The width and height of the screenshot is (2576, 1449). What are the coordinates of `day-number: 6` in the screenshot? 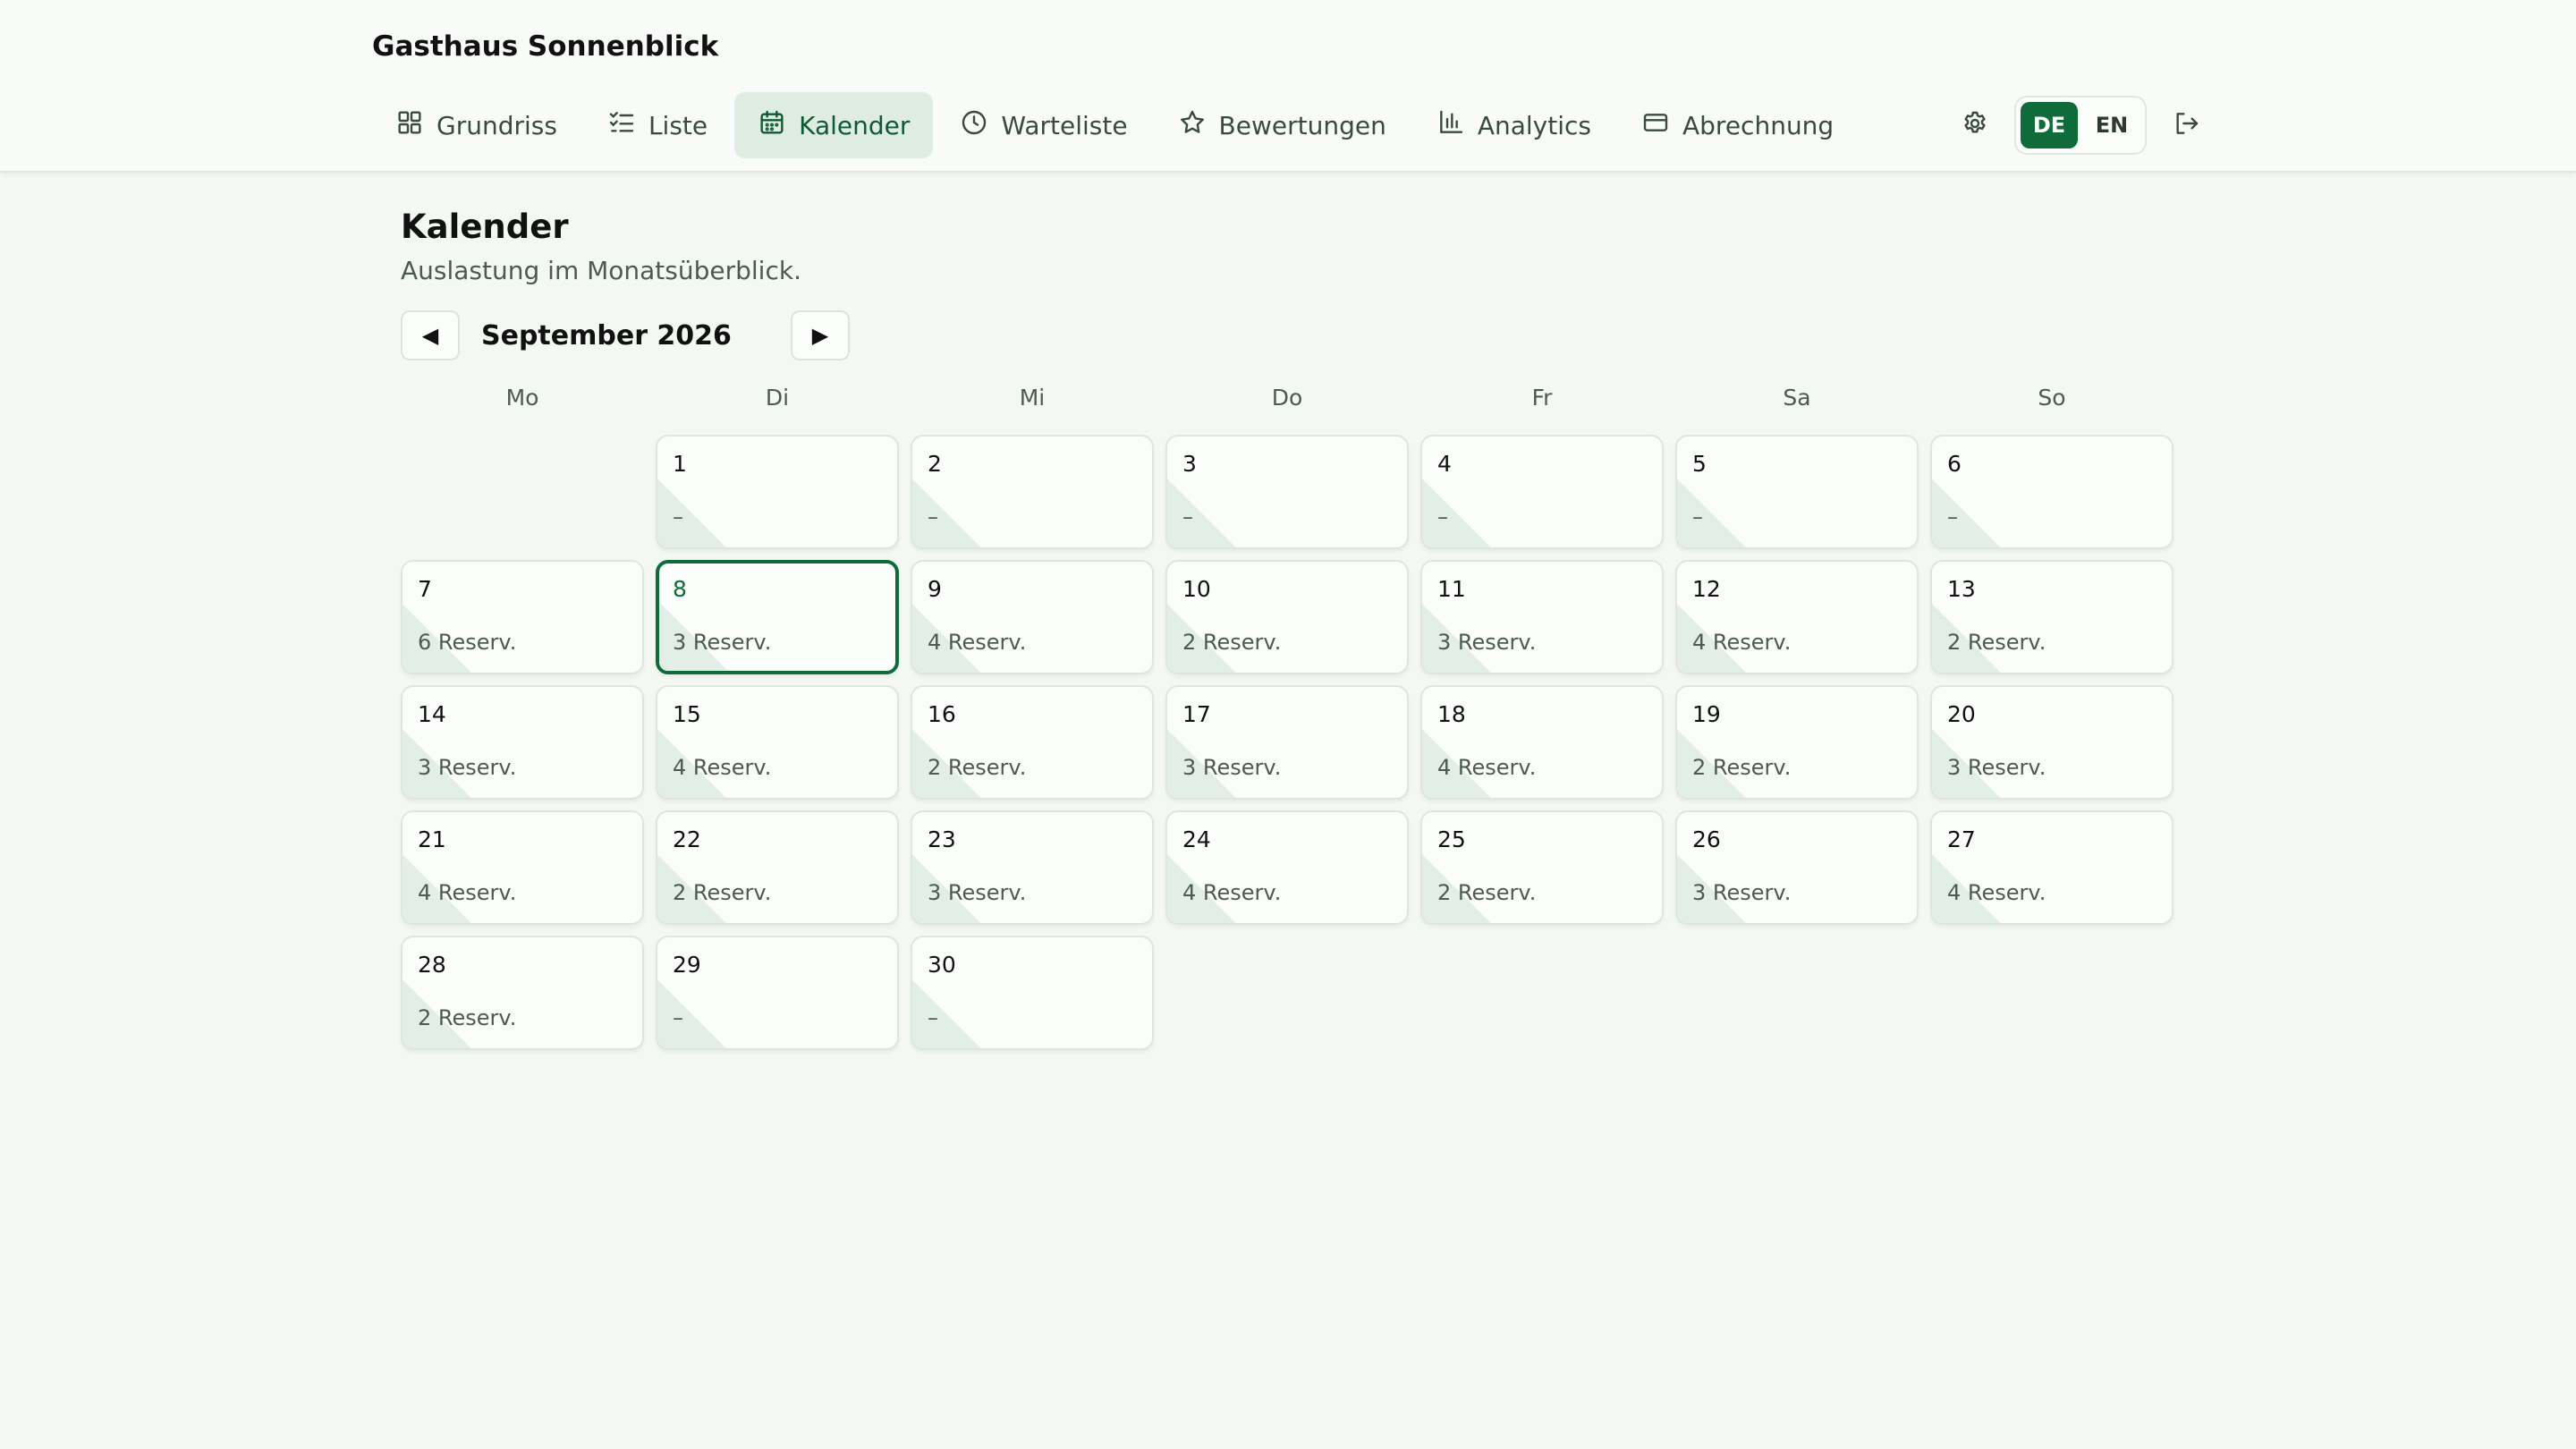 It's located at (1954, 464).